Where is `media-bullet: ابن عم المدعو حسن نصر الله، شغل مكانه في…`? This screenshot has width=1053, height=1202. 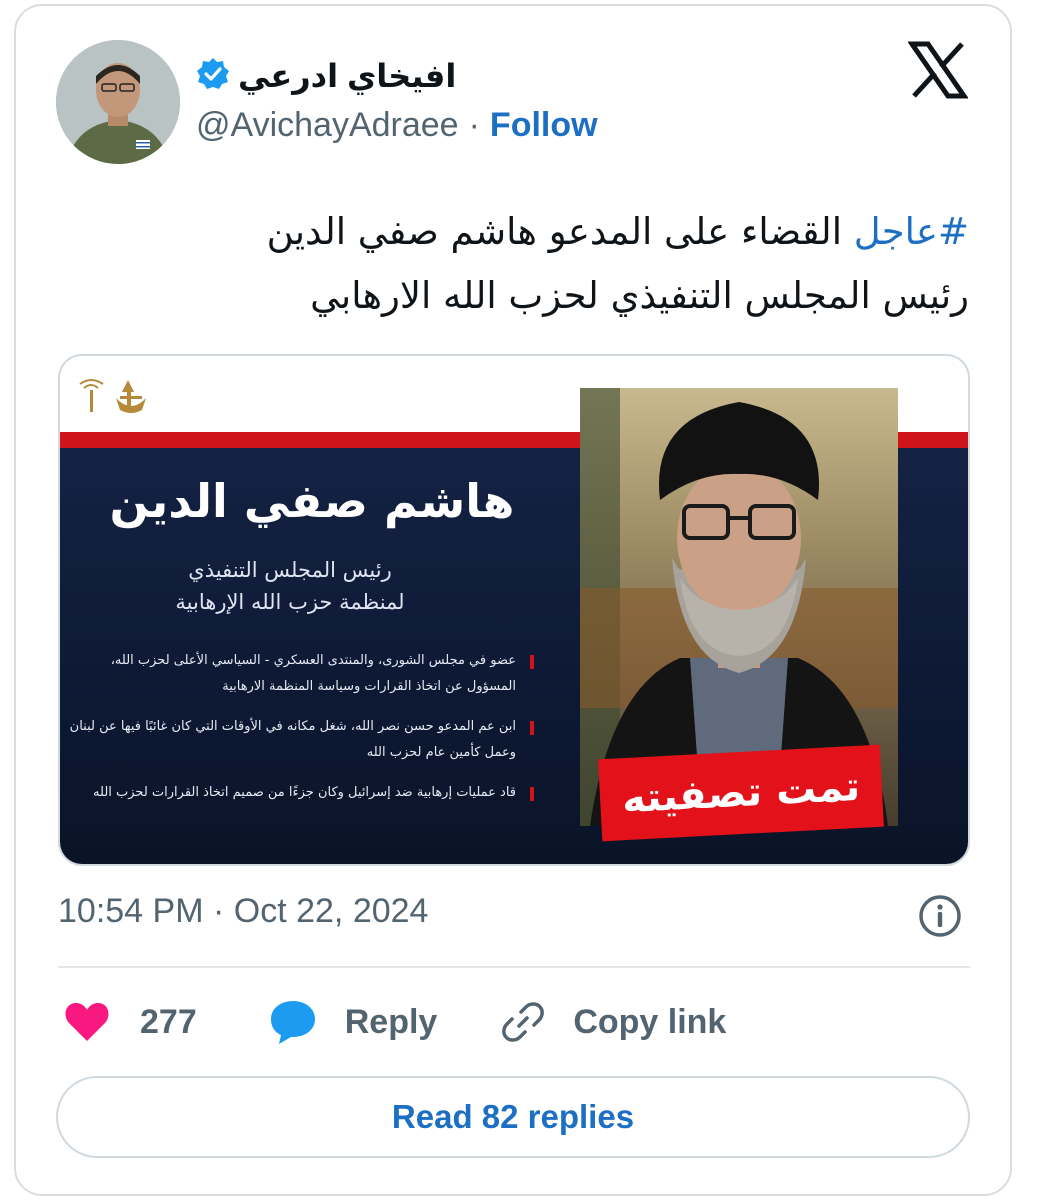 media-bullet: ابن عم المدعو حسن نصر الله، شغل مكانه في… is located at coordinates (299, 740).